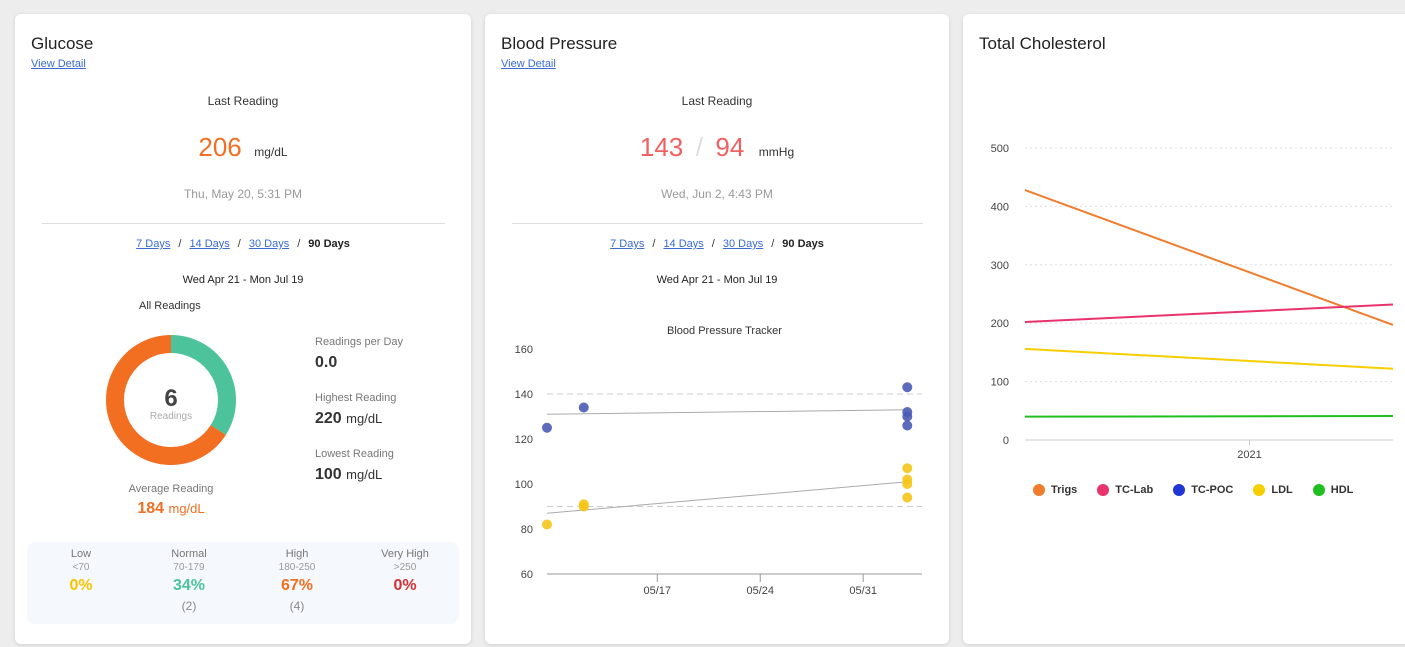  What do you see at coordinates (527, 530) in the screenshot?
I see `bp-y-tick-label: 80` at bounding box center [527, 530].